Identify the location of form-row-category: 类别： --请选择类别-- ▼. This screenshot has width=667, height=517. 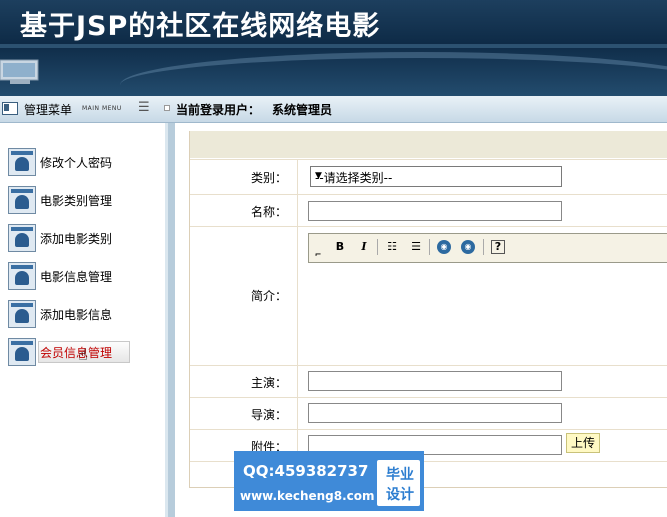
(428, 176).